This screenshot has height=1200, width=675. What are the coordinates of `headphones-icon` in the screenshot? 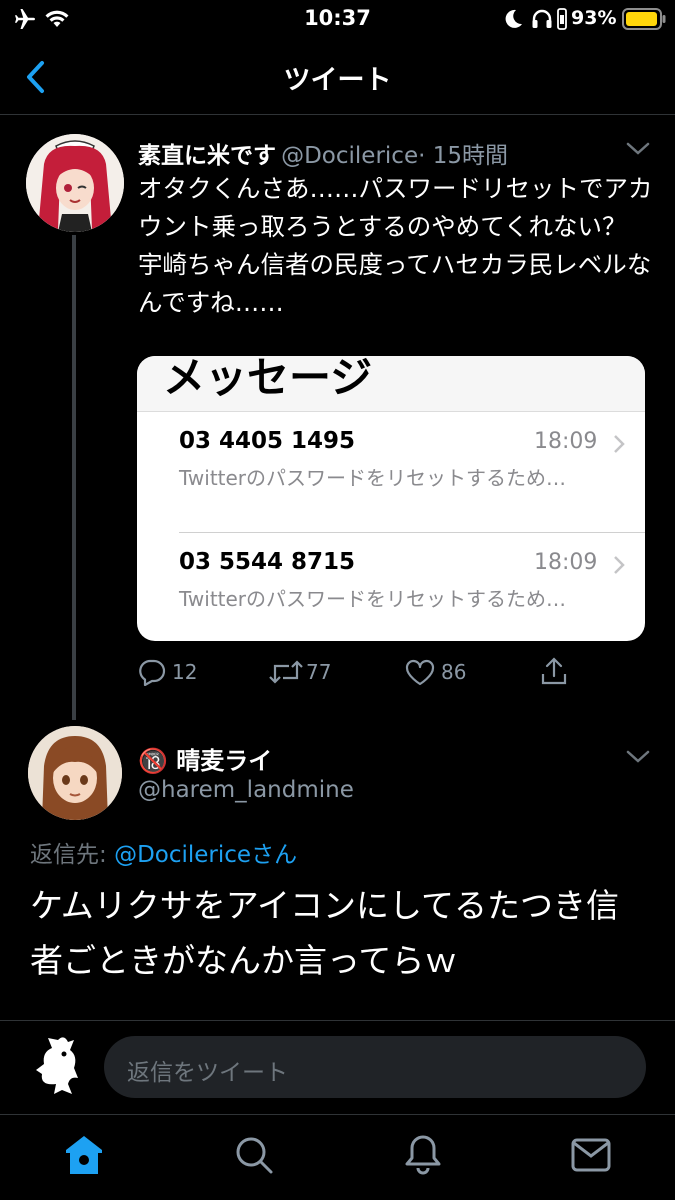 It's located at (542, 18).